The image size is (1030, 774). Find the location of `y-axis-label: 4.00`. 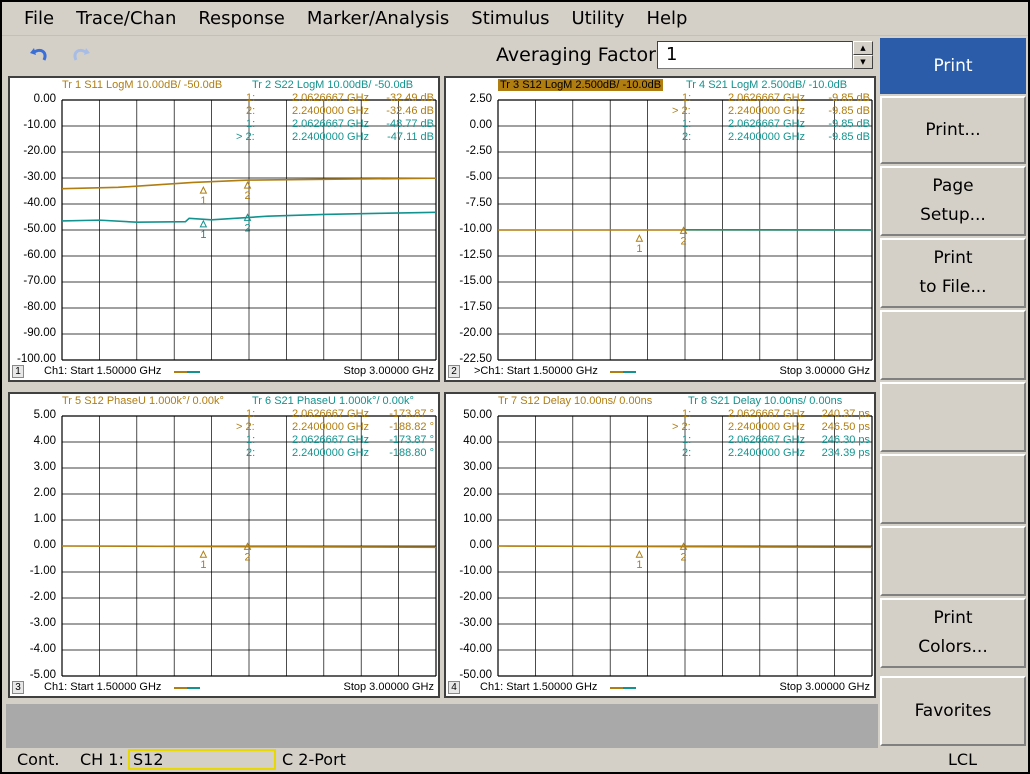

y-axis-label: 4.00 is located at coordinates (44, 441).